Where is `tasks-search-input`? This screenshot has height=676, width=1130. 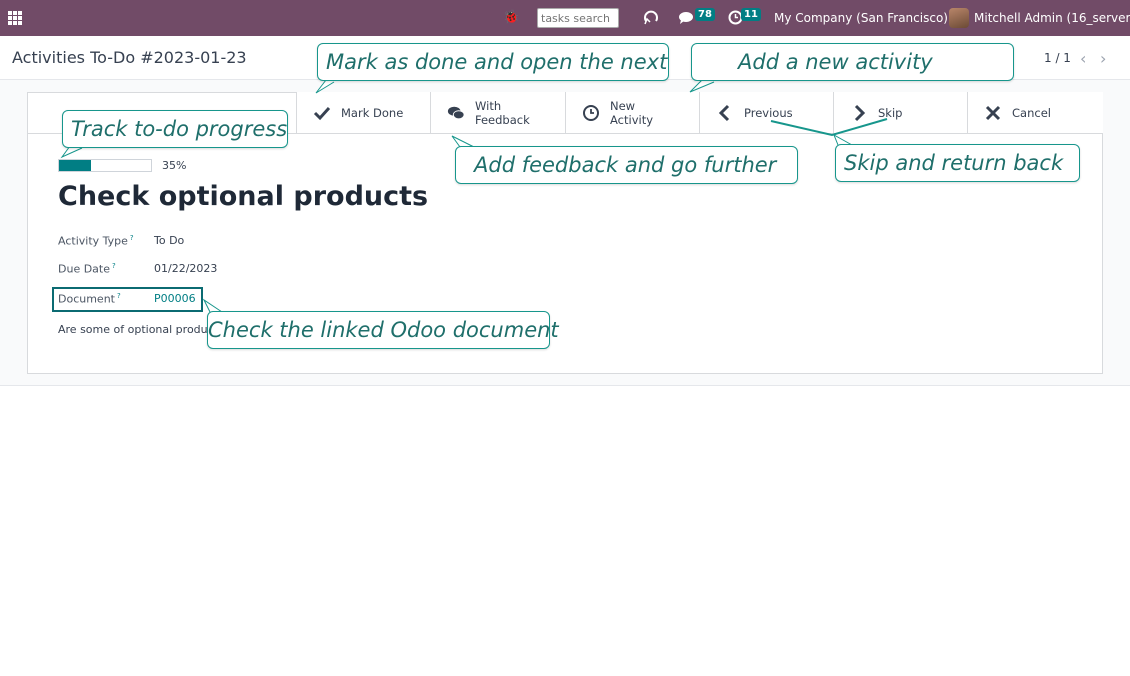
tasks-search-input is located at coordinates (578, 18).